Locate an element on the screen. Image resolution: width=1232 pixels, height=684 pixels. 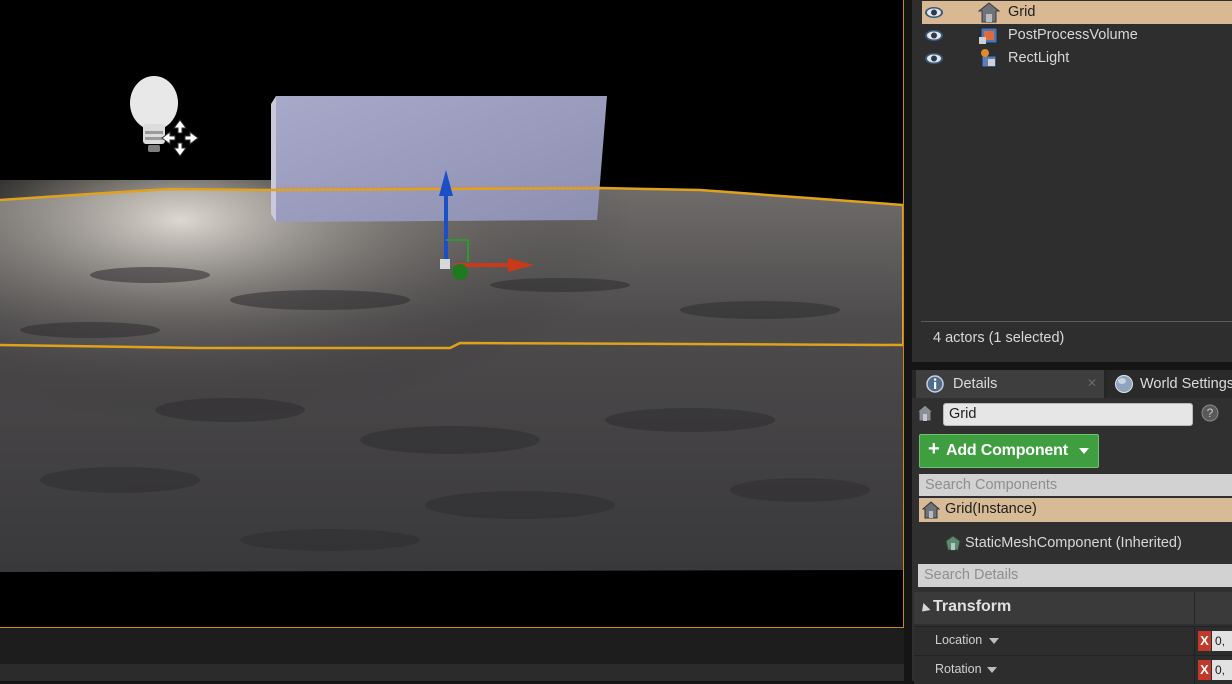
add-component-label: Add Component is located at coordinates (1007, 450).